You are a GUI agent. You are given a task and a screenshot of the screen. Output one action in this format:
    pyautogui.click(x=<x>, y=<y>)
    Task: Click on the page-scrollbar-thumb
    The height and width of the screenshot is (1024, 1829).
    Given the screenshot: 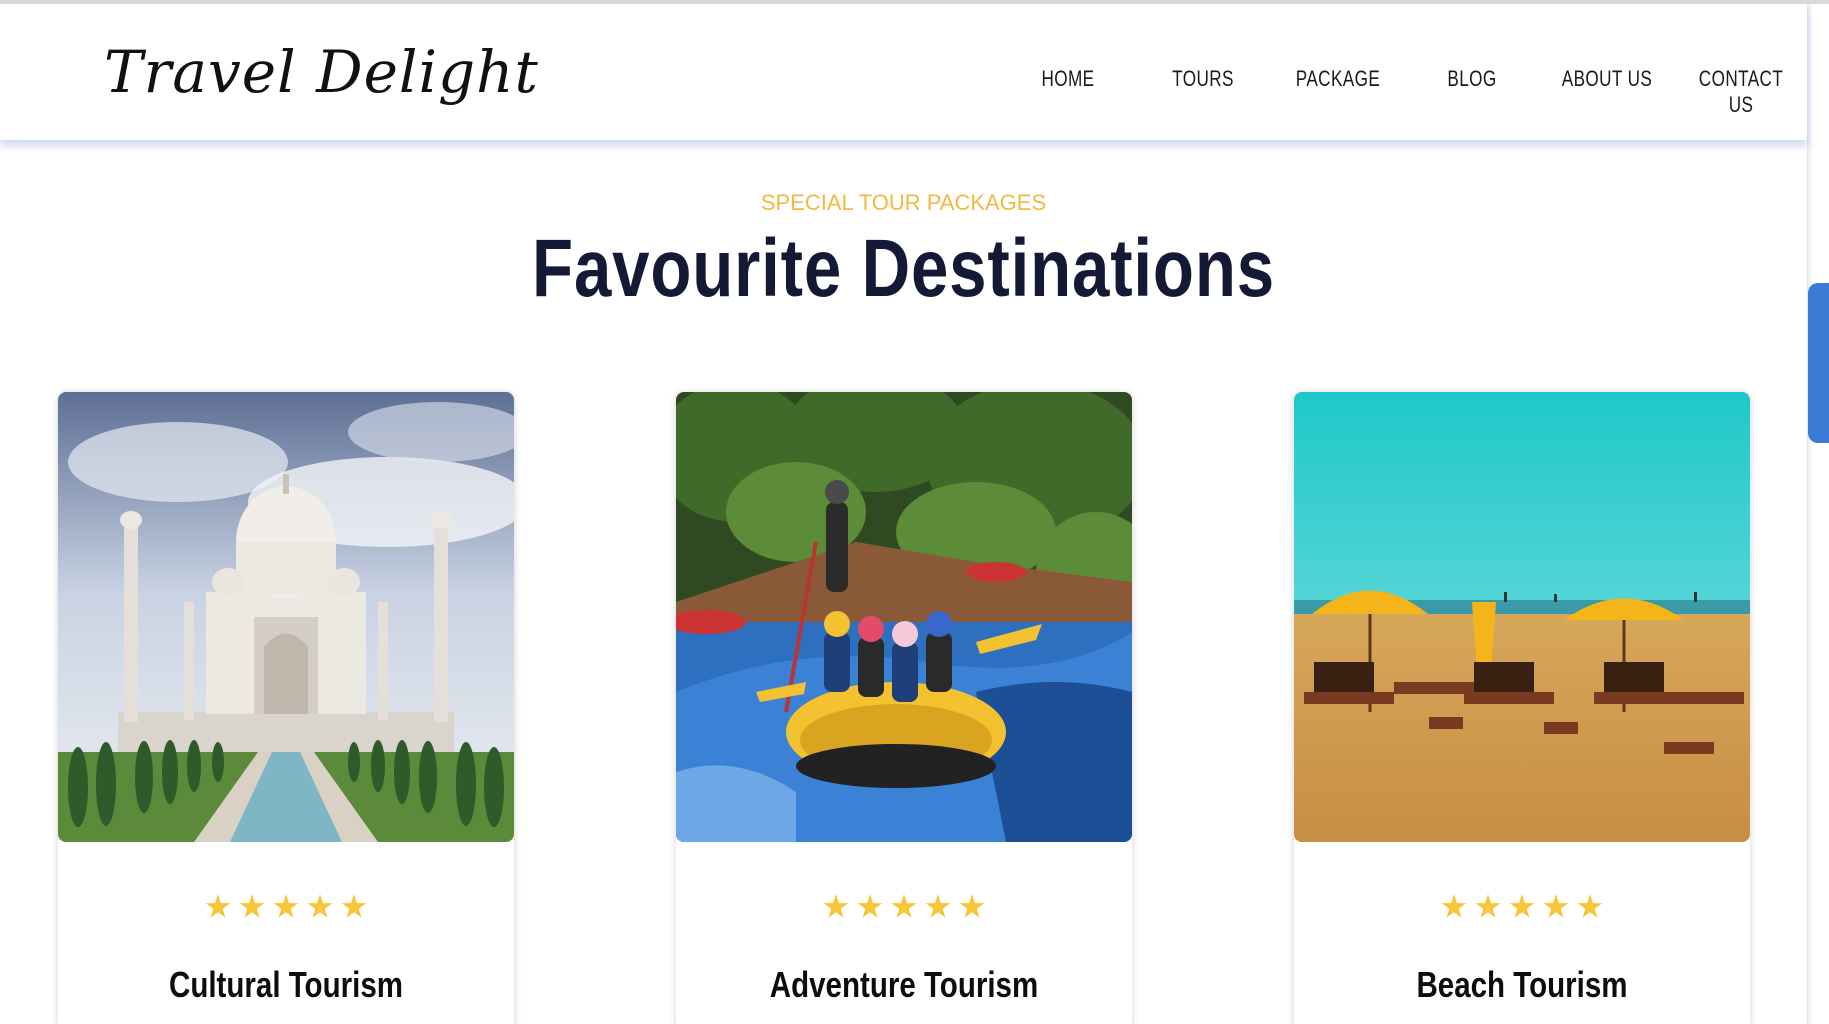 What is the action you would take?
    pyautogui.click(x=1818, y=363)
    